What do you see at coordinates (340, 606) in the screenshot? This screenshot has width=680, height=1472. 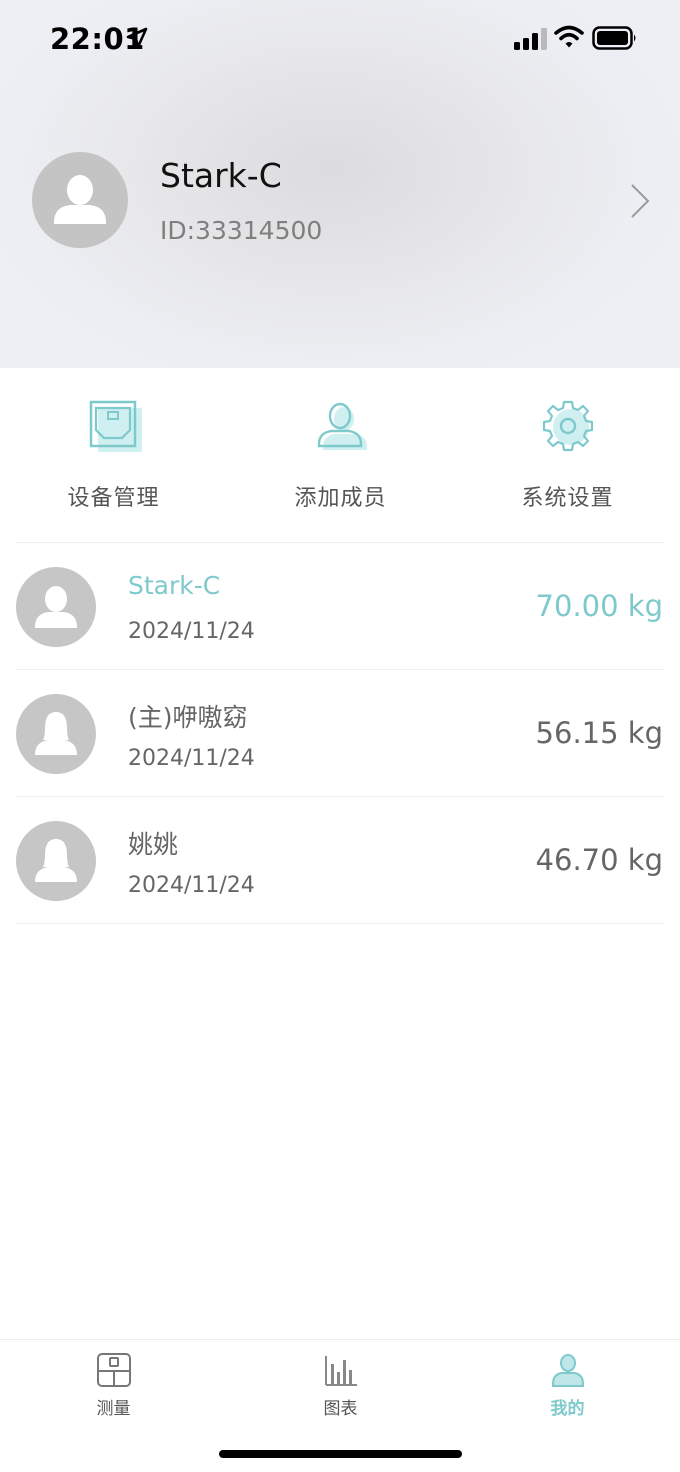 I see `member-row: Stark-C 2024/11/24 70.00 kg` at bounding box center [340, 606].